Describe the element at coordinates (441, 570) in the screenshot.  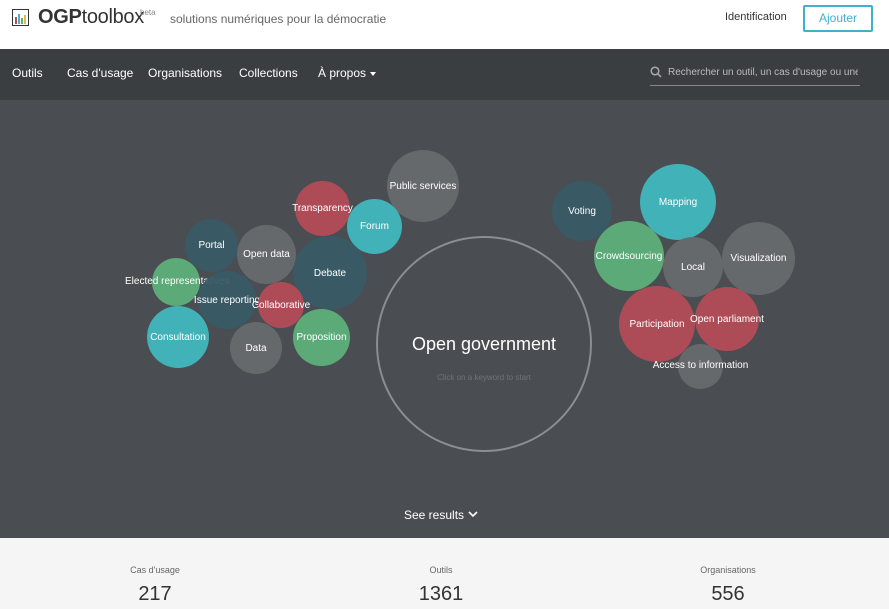
I see `stat-label: Outils` at that location.